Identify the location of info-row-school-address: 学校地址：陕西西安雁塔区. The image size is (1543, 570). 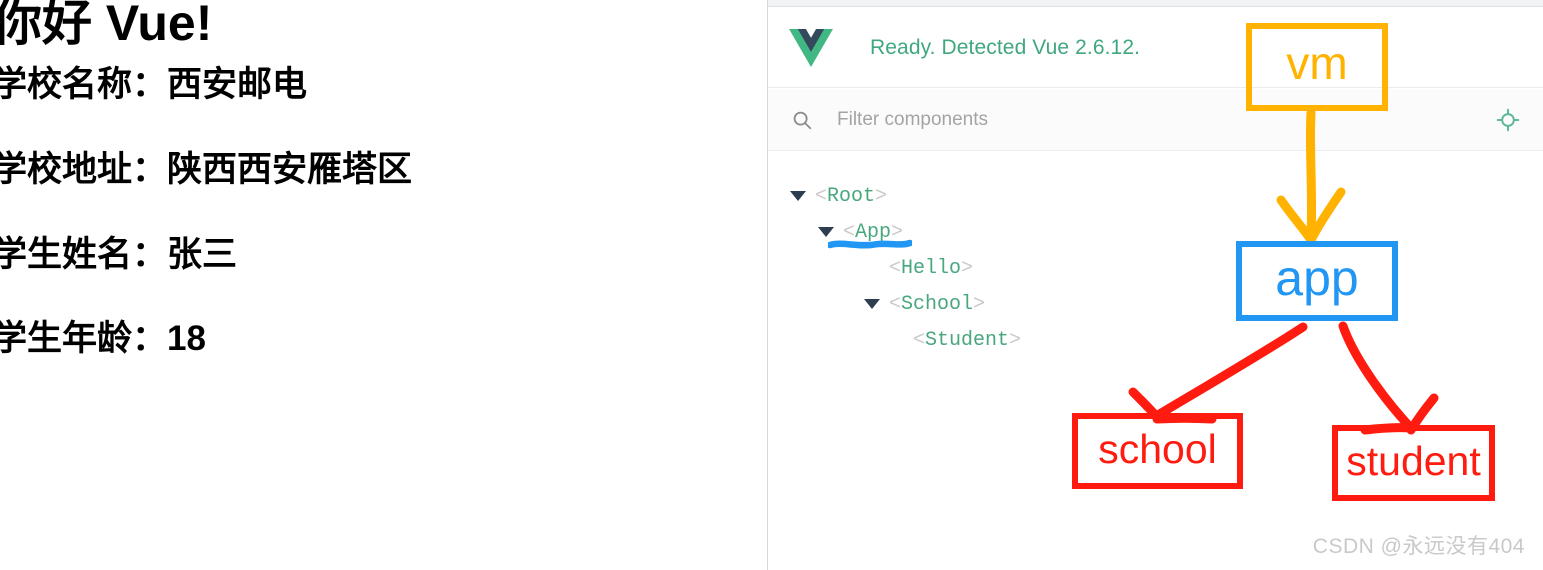
(383, 169).